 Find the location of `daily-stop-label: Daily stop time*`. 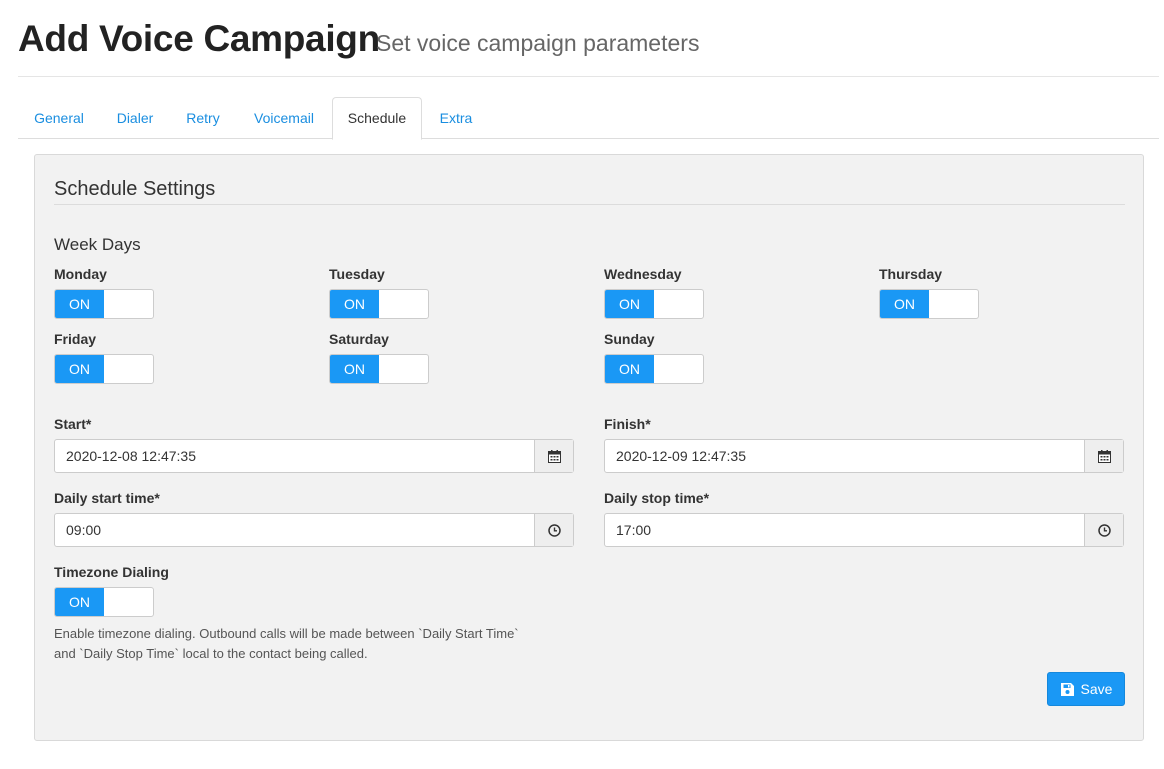

daily-stop-label: Daily stop time* is located at coordinates (657, 498).